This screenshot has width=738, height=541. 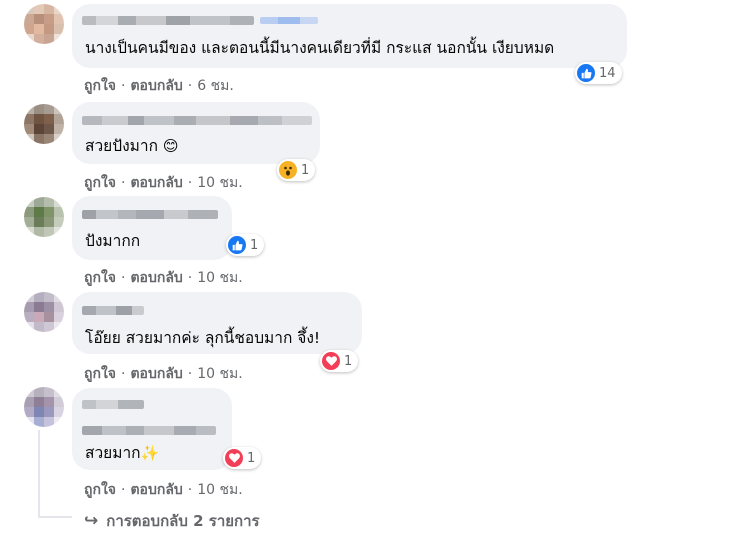 I want to click on comment-bubble: สวยมาก✨, so click(x=152, y=429).